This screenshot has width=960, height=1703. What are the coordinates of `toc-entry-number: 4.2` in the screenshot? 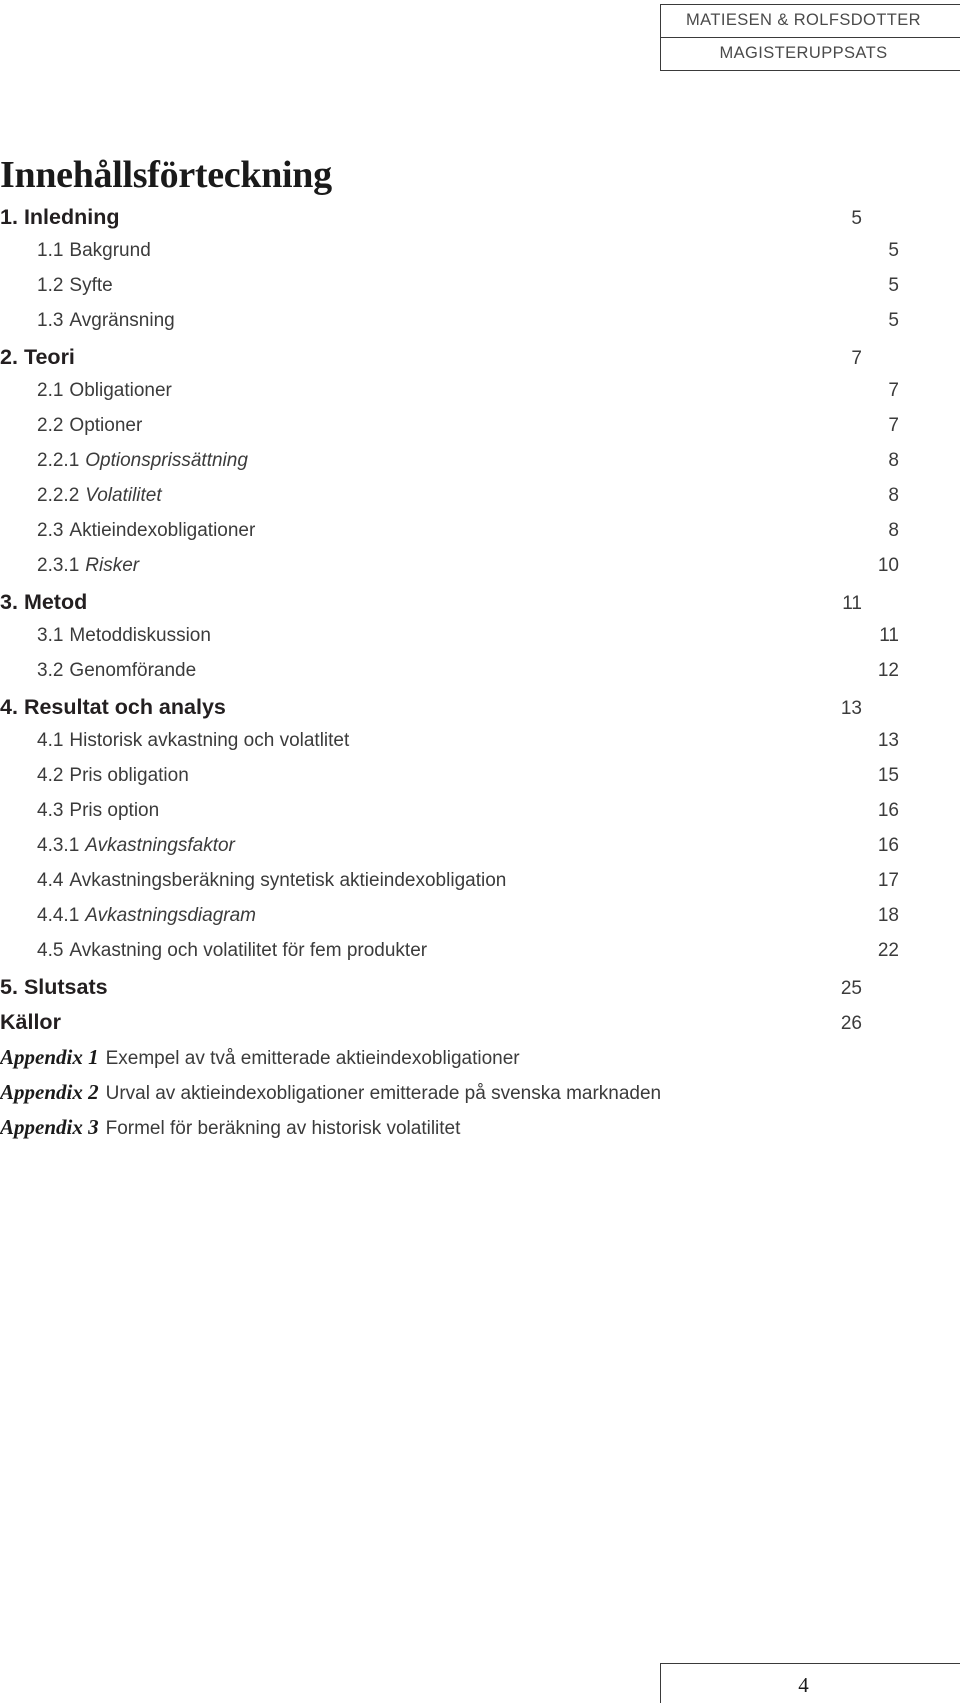 It's located at (50, 775).